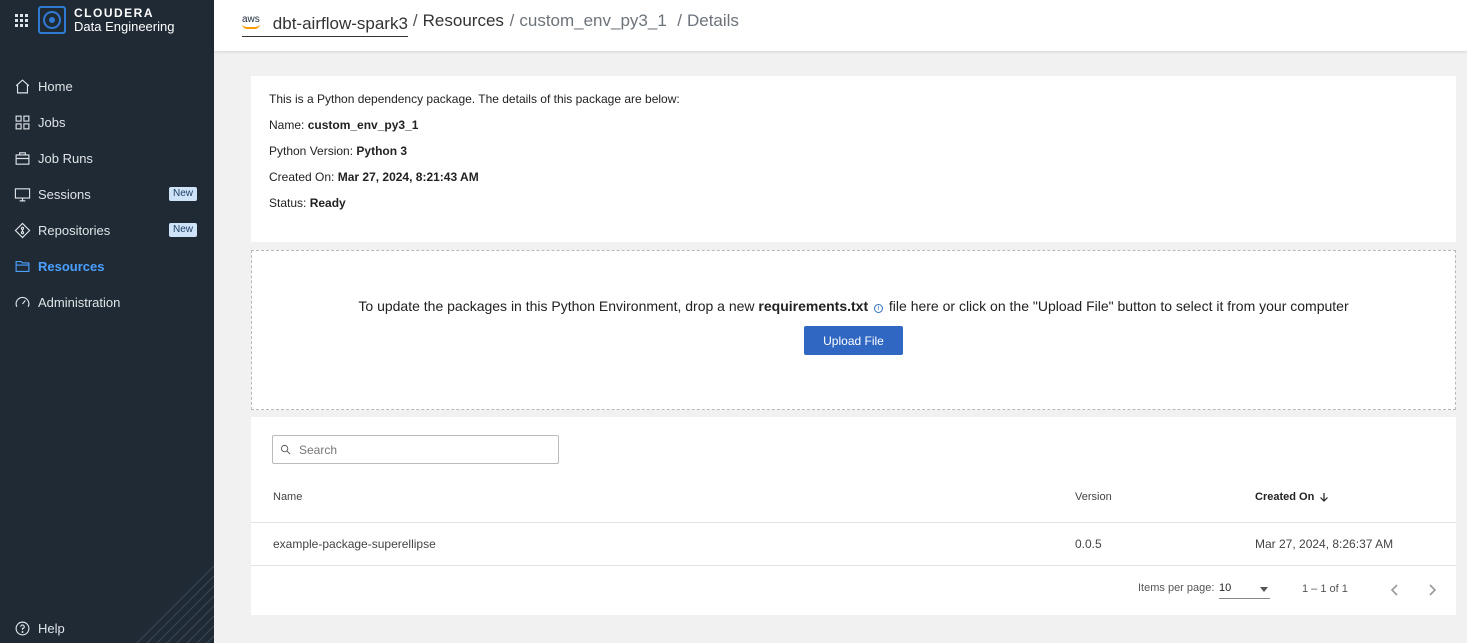  I want to click on sidebar-item-label: Administration, so click(79, 302).